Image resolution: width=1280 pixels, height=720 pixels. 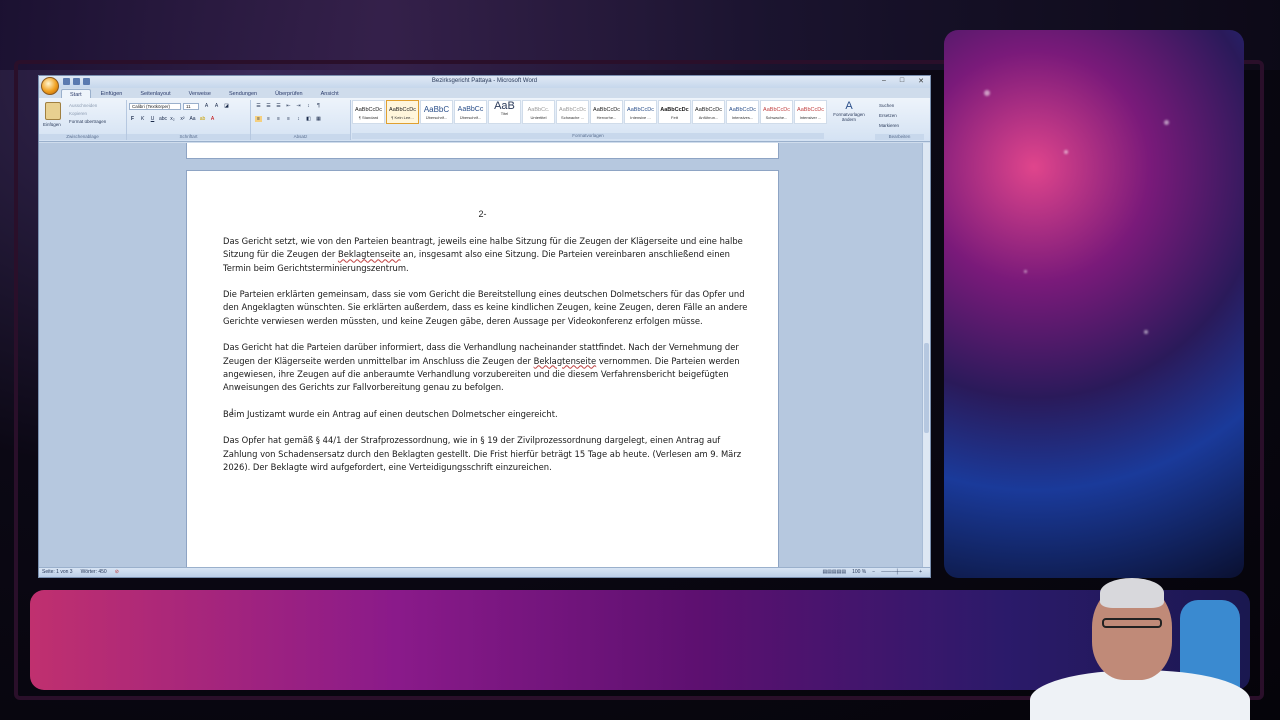 I want to click on list-buttons: ☰ ☰ ☰ ⇤ ⇥ ↕ ¶, so click(x=288, y=106).